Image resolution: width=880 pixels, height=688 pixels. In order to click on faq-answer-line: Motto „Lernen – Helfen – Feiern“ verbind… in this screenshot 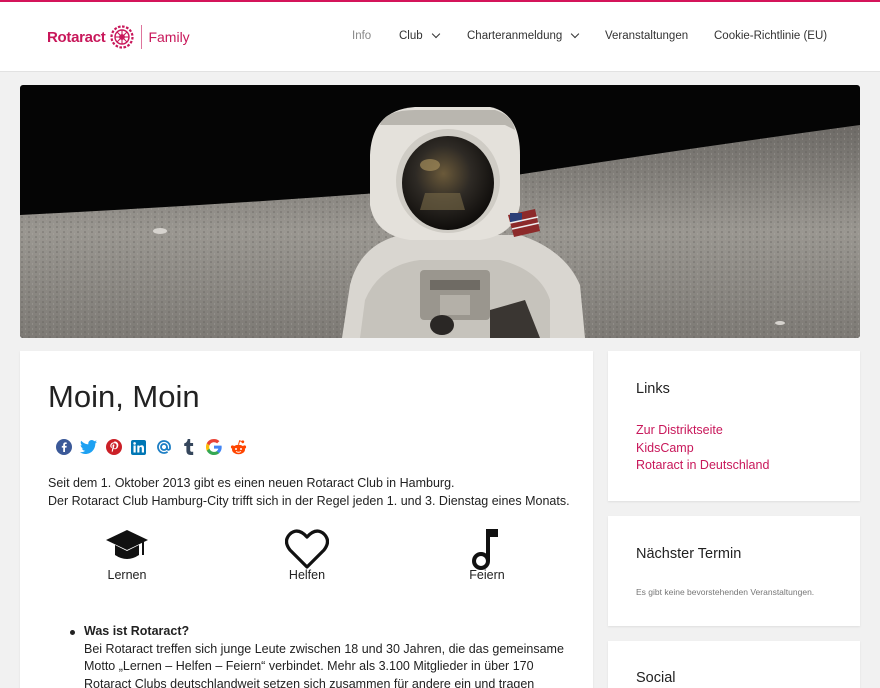, I will do `click(309, 666)`.